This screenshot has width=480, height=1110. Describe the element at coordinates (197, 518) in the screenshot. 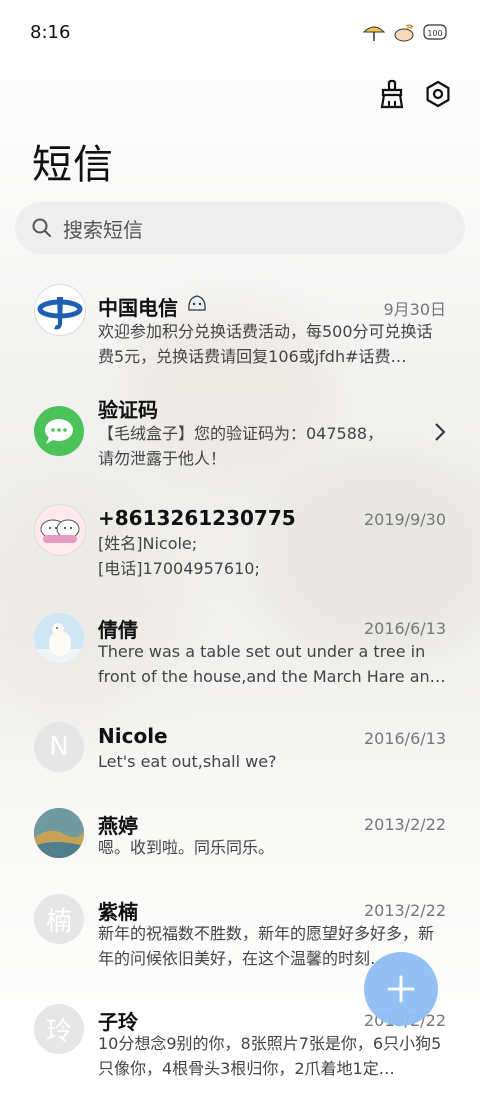

I see `contact-name: +8613261230775` at that location.